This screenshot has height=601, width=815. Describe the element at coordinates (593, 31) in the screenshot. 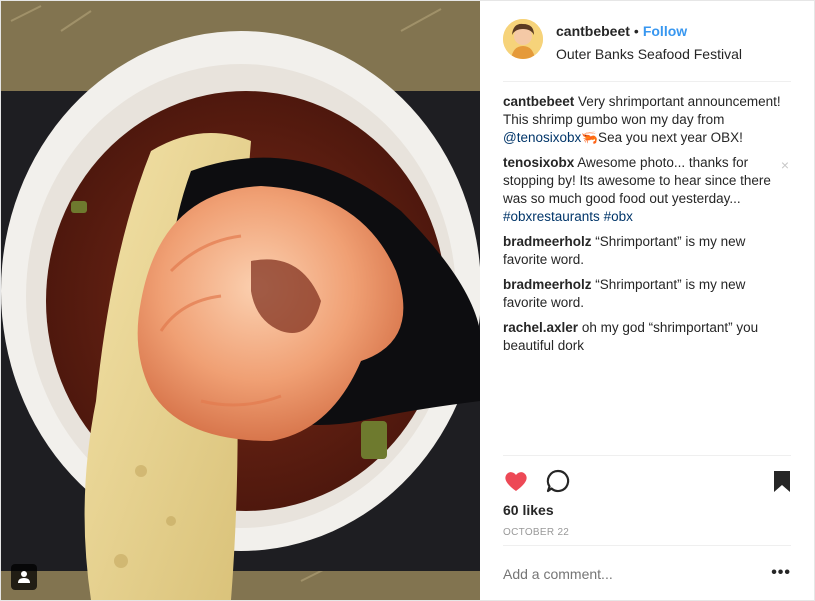

I see `post-username: cantbebeet` at that location.